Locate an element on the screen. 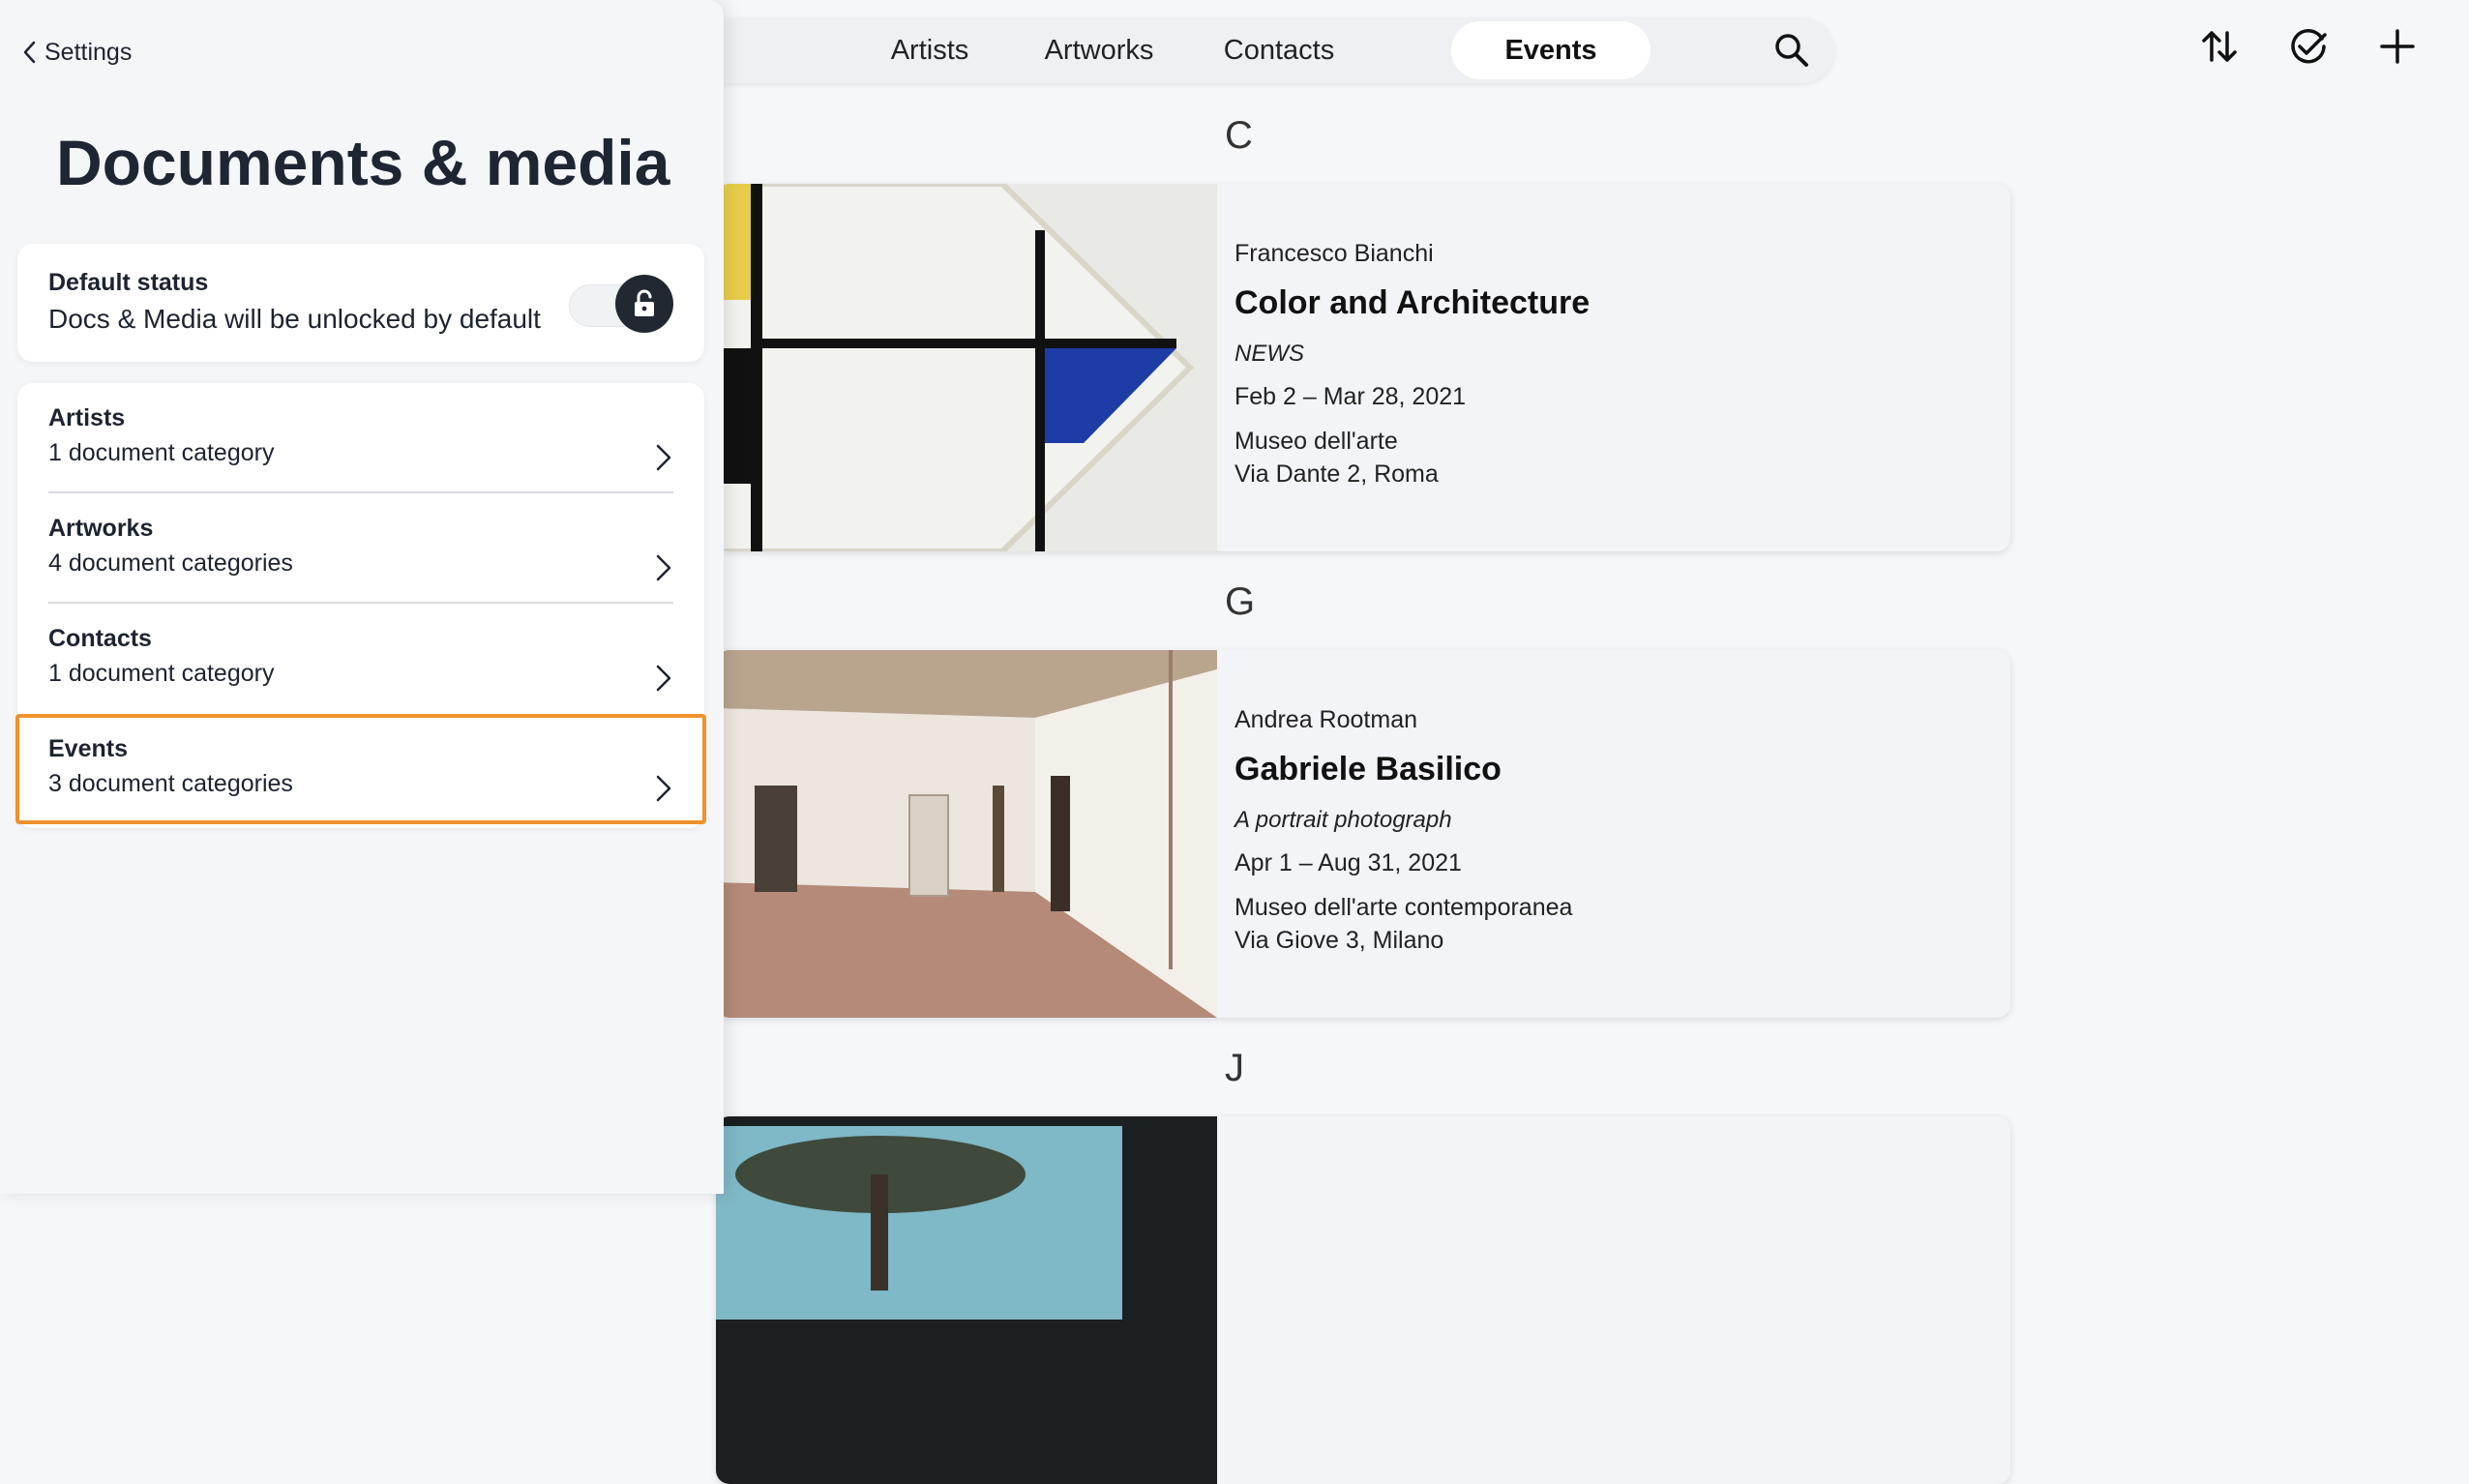 The image size is (2469, 1484). section-letter: G is located at coordinates (1240, 601).